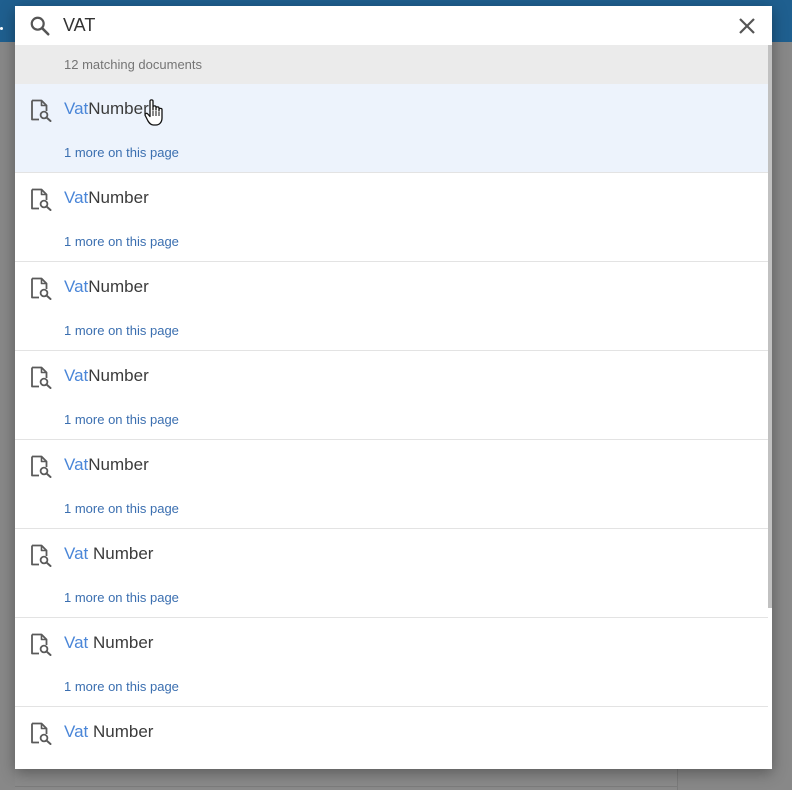 This screenshot has height=790, width=792. Describe the element at coordinates (391, 64) in the screenshot. I see `result-count: 12 matching documents` at that location.